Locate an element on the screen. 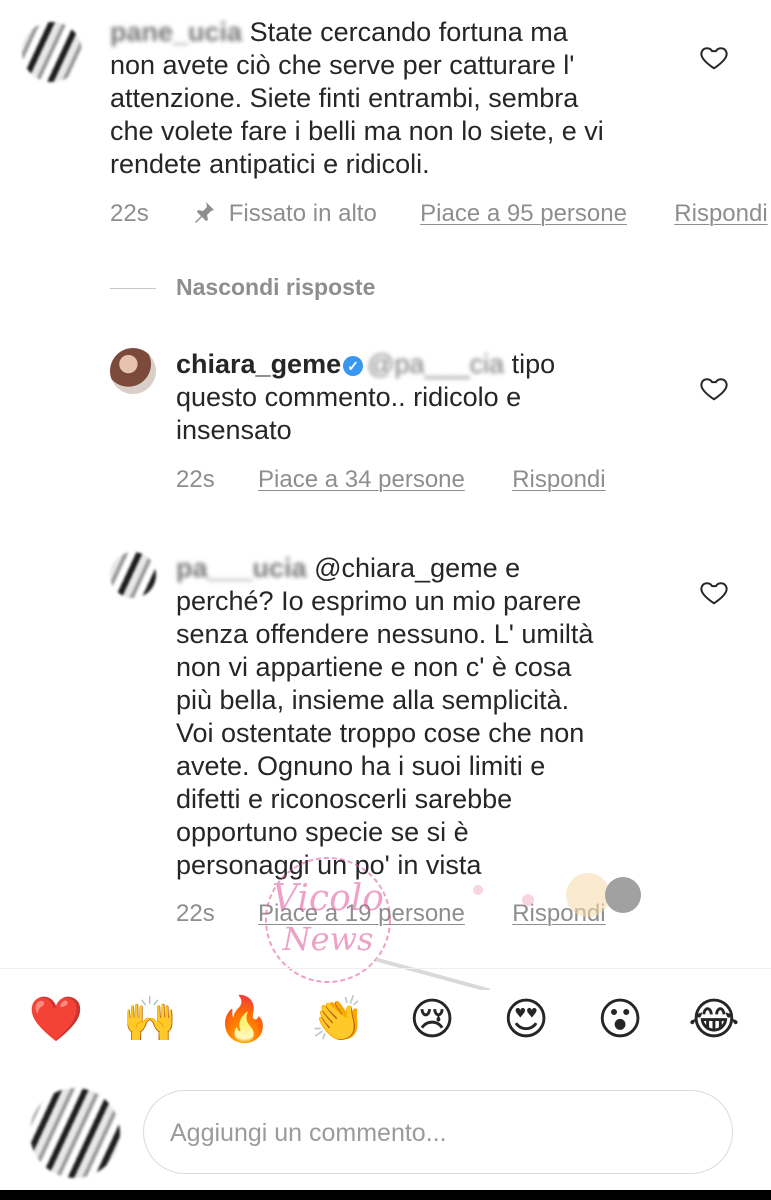 Image resolution: width=771 pixels, height=1200 pixels. likes-count-link: Piace a 34 persone is located at coordinates (361, 479).